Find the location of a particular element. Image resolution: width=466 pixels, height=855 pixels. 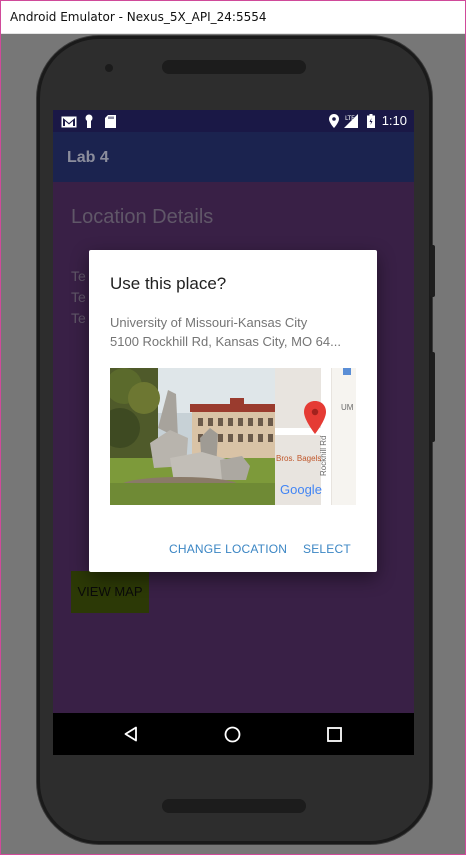

back-icon is located at coordinates (131, 736).